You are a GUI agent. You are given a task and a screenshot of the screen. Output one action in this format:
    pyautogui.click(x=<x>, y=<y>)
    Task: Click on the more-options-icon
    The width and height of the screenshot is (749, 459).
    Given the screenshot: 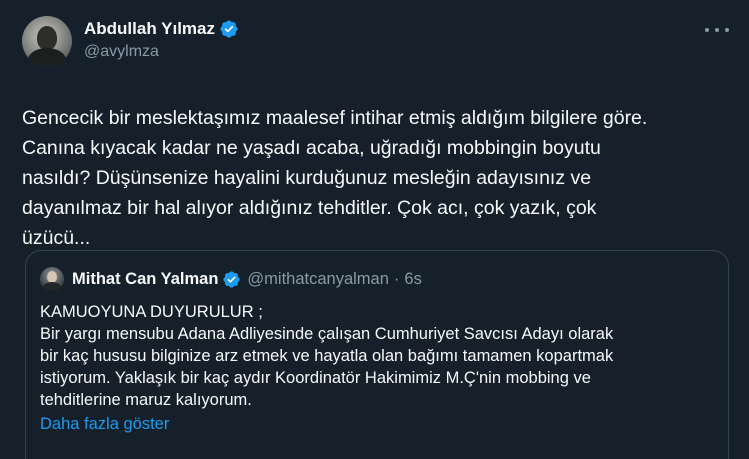 What is the action you would take?
    pyautogui.click(x=717, y=30)
    